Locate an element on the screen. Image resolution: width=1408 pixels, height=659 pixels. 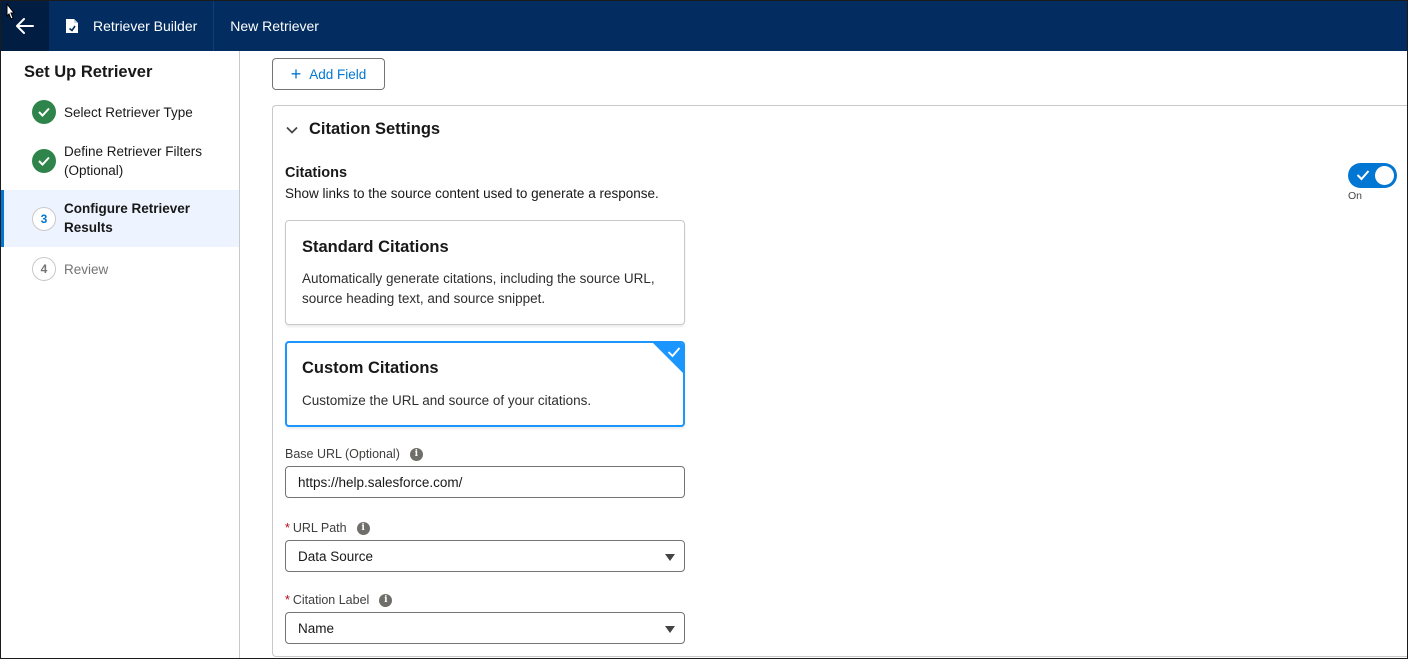
page-title-crumb: New Retriever is located at coordinates (274, 26).